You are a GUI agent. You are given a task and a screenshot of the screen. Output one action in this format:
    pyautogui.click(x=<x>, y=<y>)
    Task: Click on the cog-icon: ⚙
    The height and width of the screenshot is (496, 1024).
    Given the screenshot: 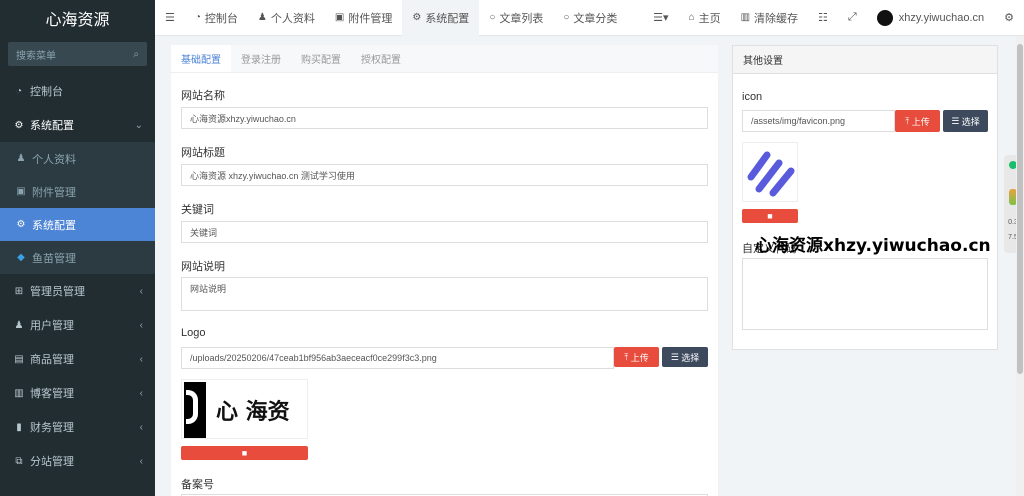 What is the action you would take?
    pyautogui.click(x=417, y=17)
    